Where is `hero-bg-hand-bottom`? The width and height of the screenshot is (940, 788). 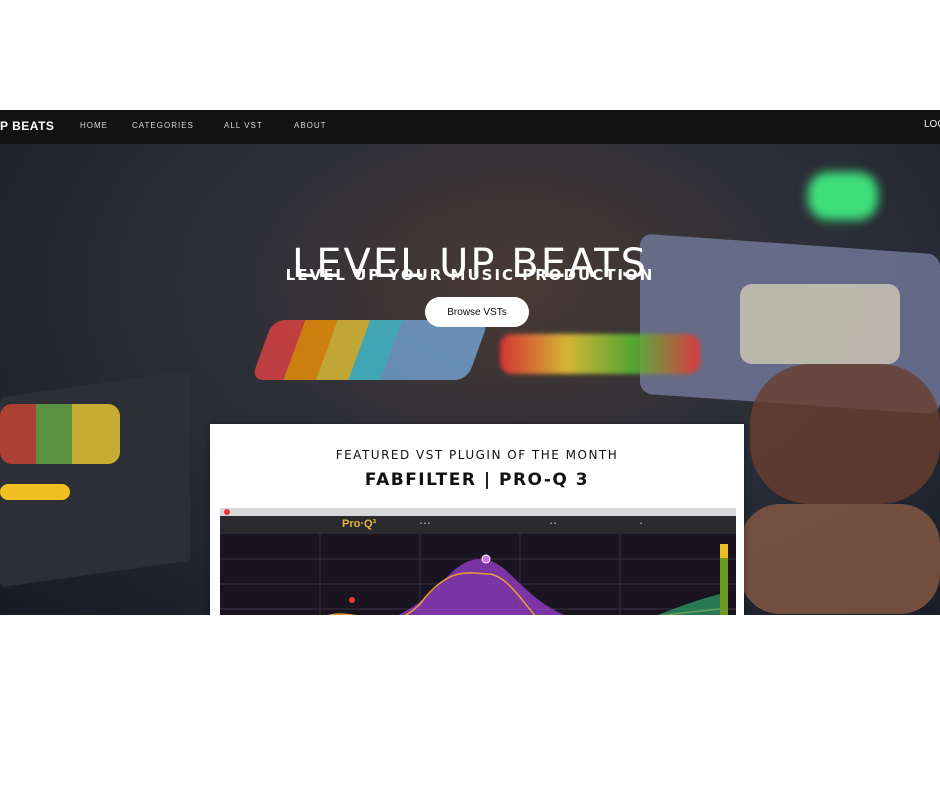 hero-bg-hand-bottom is located at coordinates (840, 559).